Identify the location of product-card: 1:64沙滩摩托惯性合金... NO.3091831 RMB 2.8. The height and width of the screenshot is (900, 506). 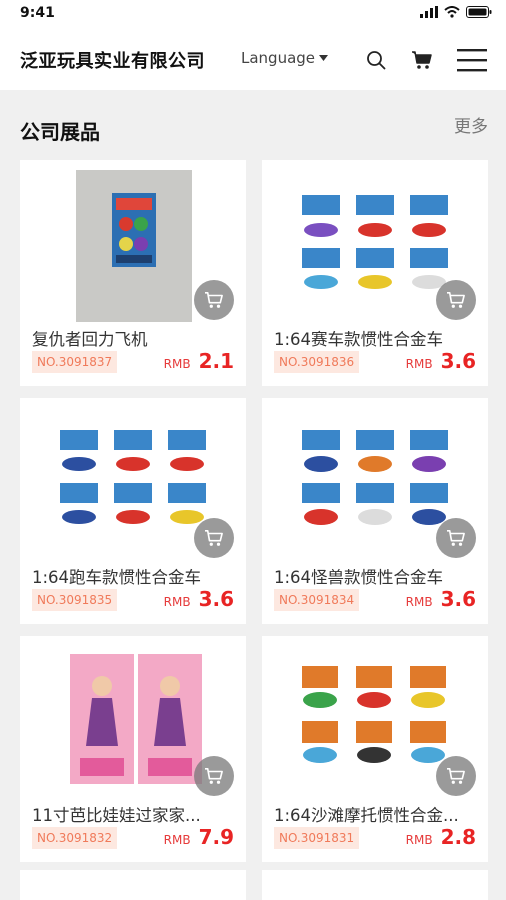
(375, 749).